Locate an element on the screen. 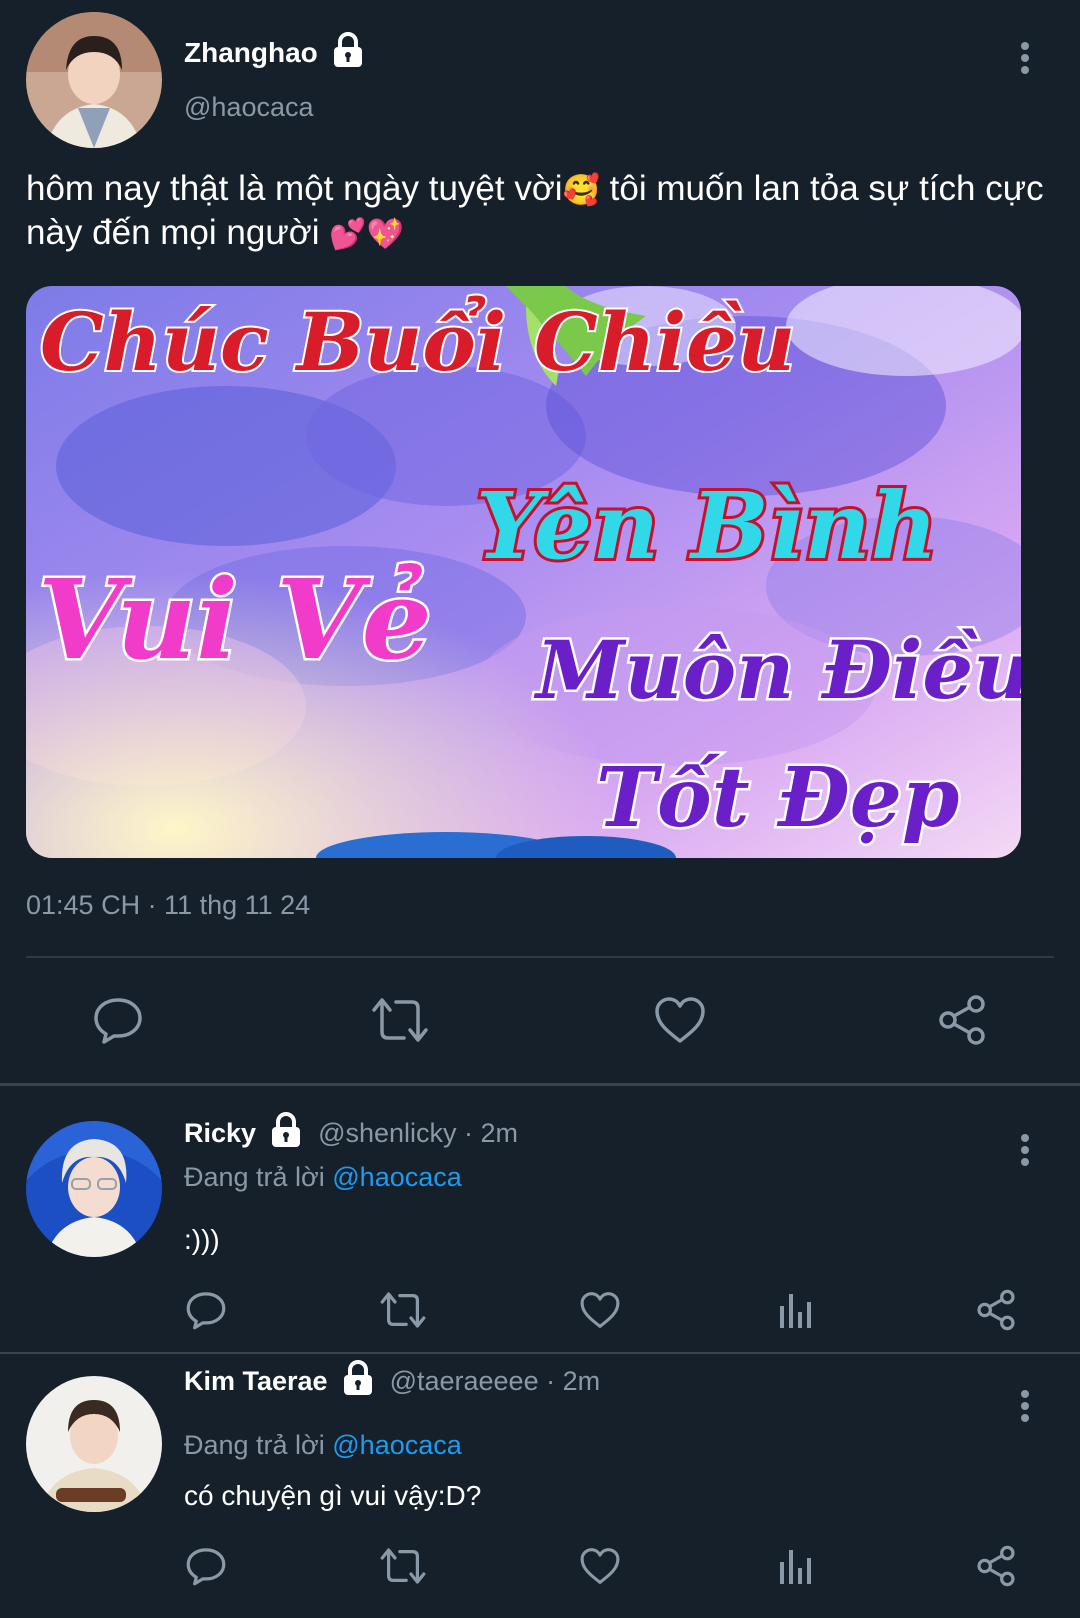  media-line3: Vui Vẻ is located at coordinates (235, 619).